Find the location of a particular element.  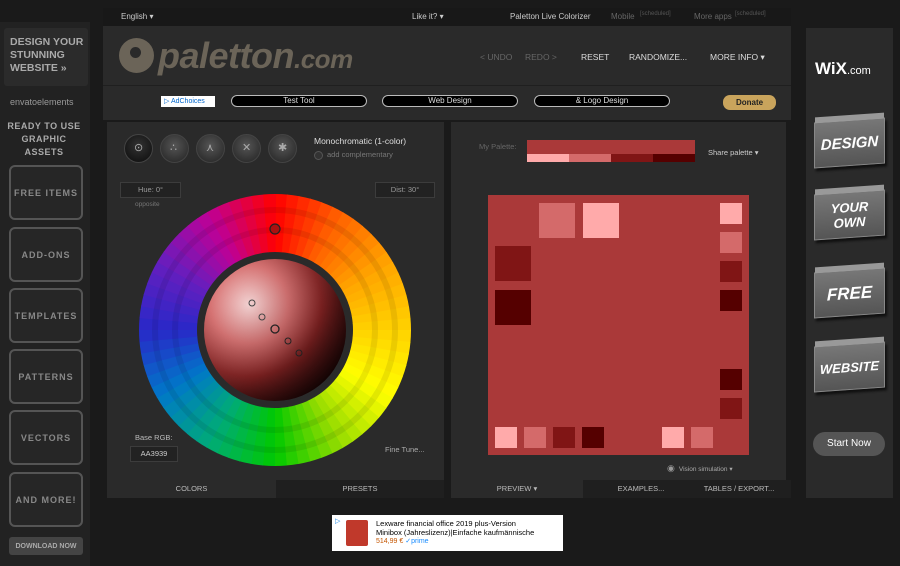

app-name-link: Paletton Live Colorizer is located at coordinates (550, 16).